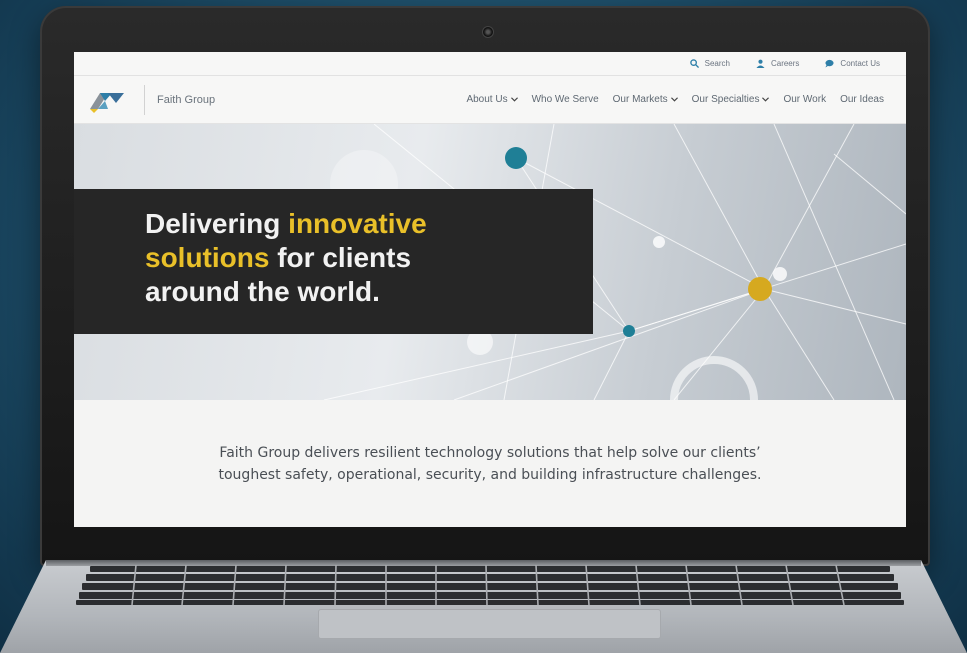  Describe the element at coordinates (490, 64) in the screenshot. I see `utility-bar: Search Careers Contact Us` at that location.